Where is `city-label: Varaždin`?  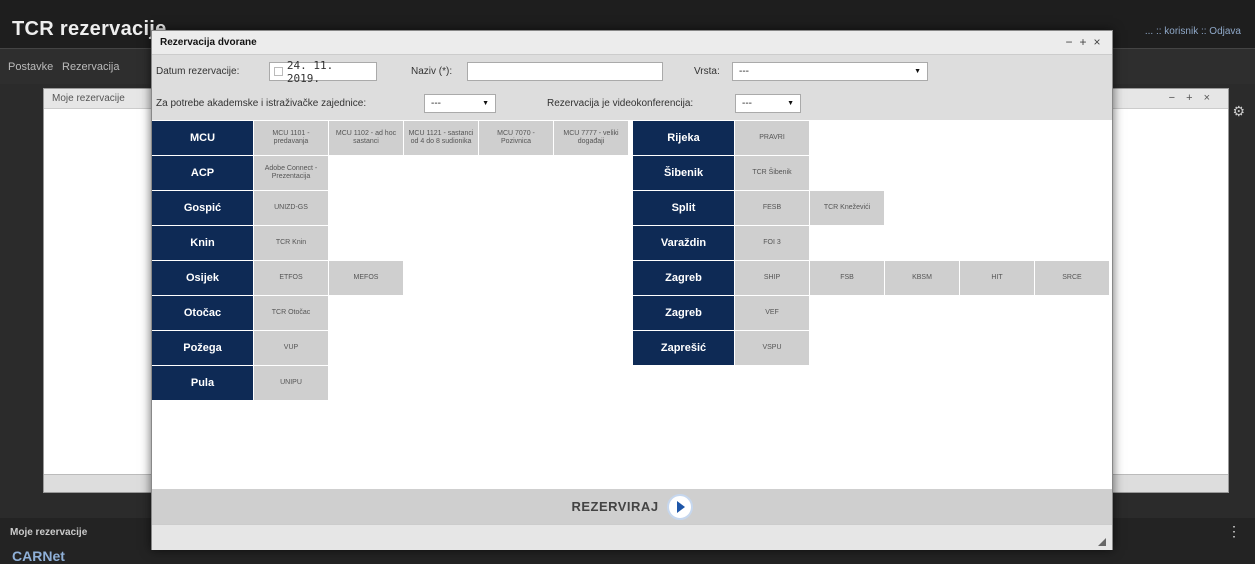 city-label: Varaždin is located at coordinates (683, 243).